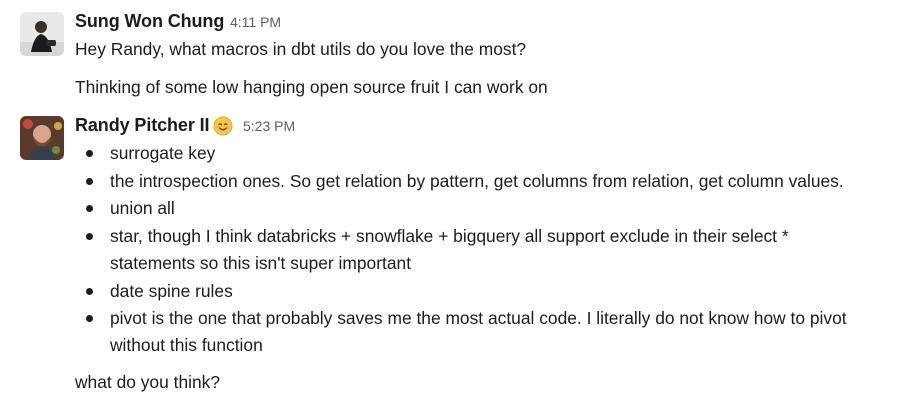  I want to click on timestamp: 4:11 PM, so click(255, 22).